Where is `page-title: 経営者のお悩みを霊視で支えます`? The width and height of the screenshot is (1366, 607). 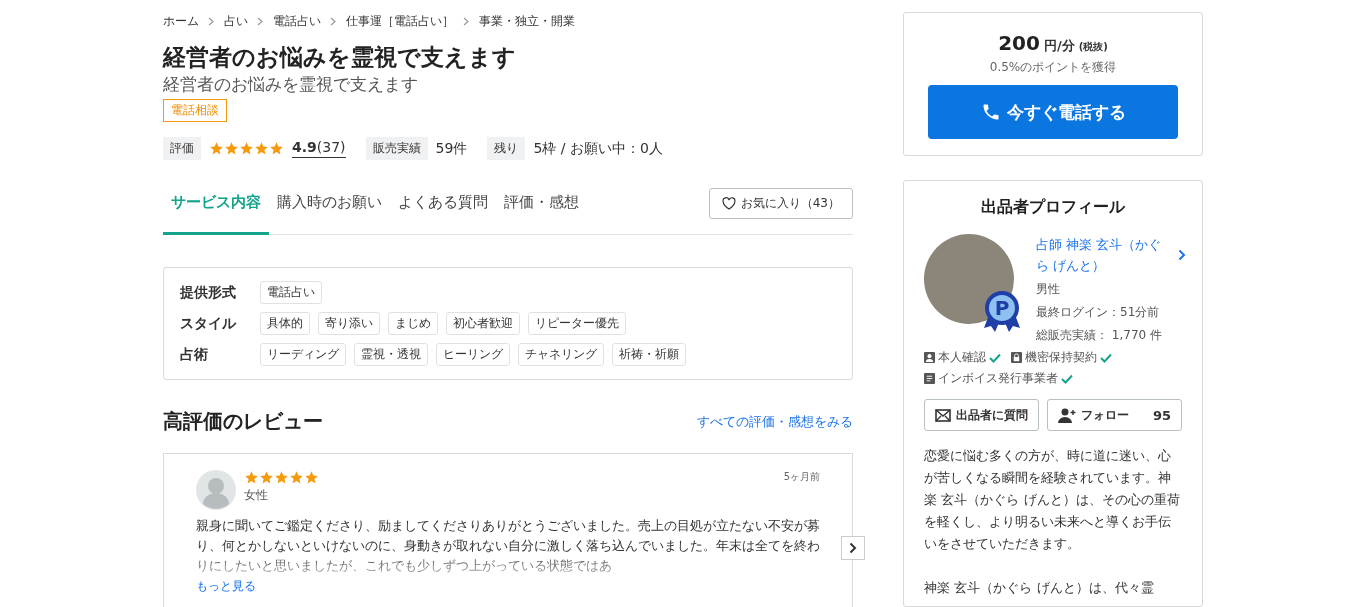
page-title: 経営者のお悩みを霊視で支えます is located at coordinates (340, 57).